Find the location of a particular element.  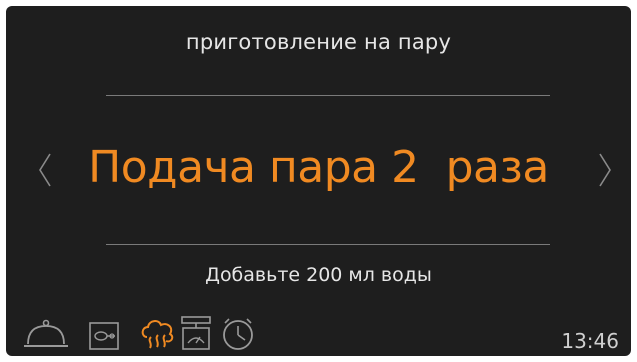

instruction-text: Добавьте 200 мл воды is located at coordinates (318, 275).